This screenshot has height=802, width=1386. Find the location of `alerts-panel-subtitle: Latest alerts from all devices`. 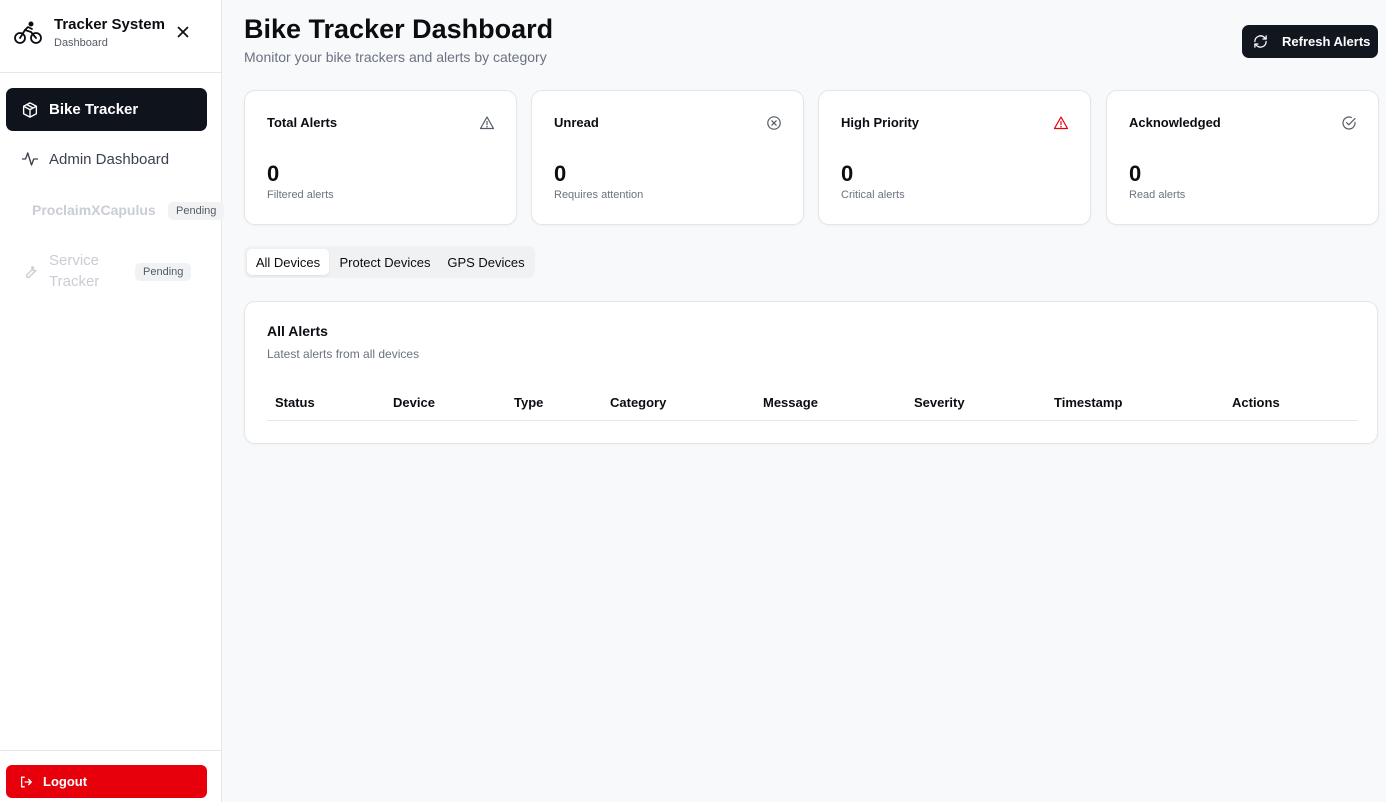

alerts-panel-subtitle: Latest alerts from all devices is located at coordinates (343, 354).